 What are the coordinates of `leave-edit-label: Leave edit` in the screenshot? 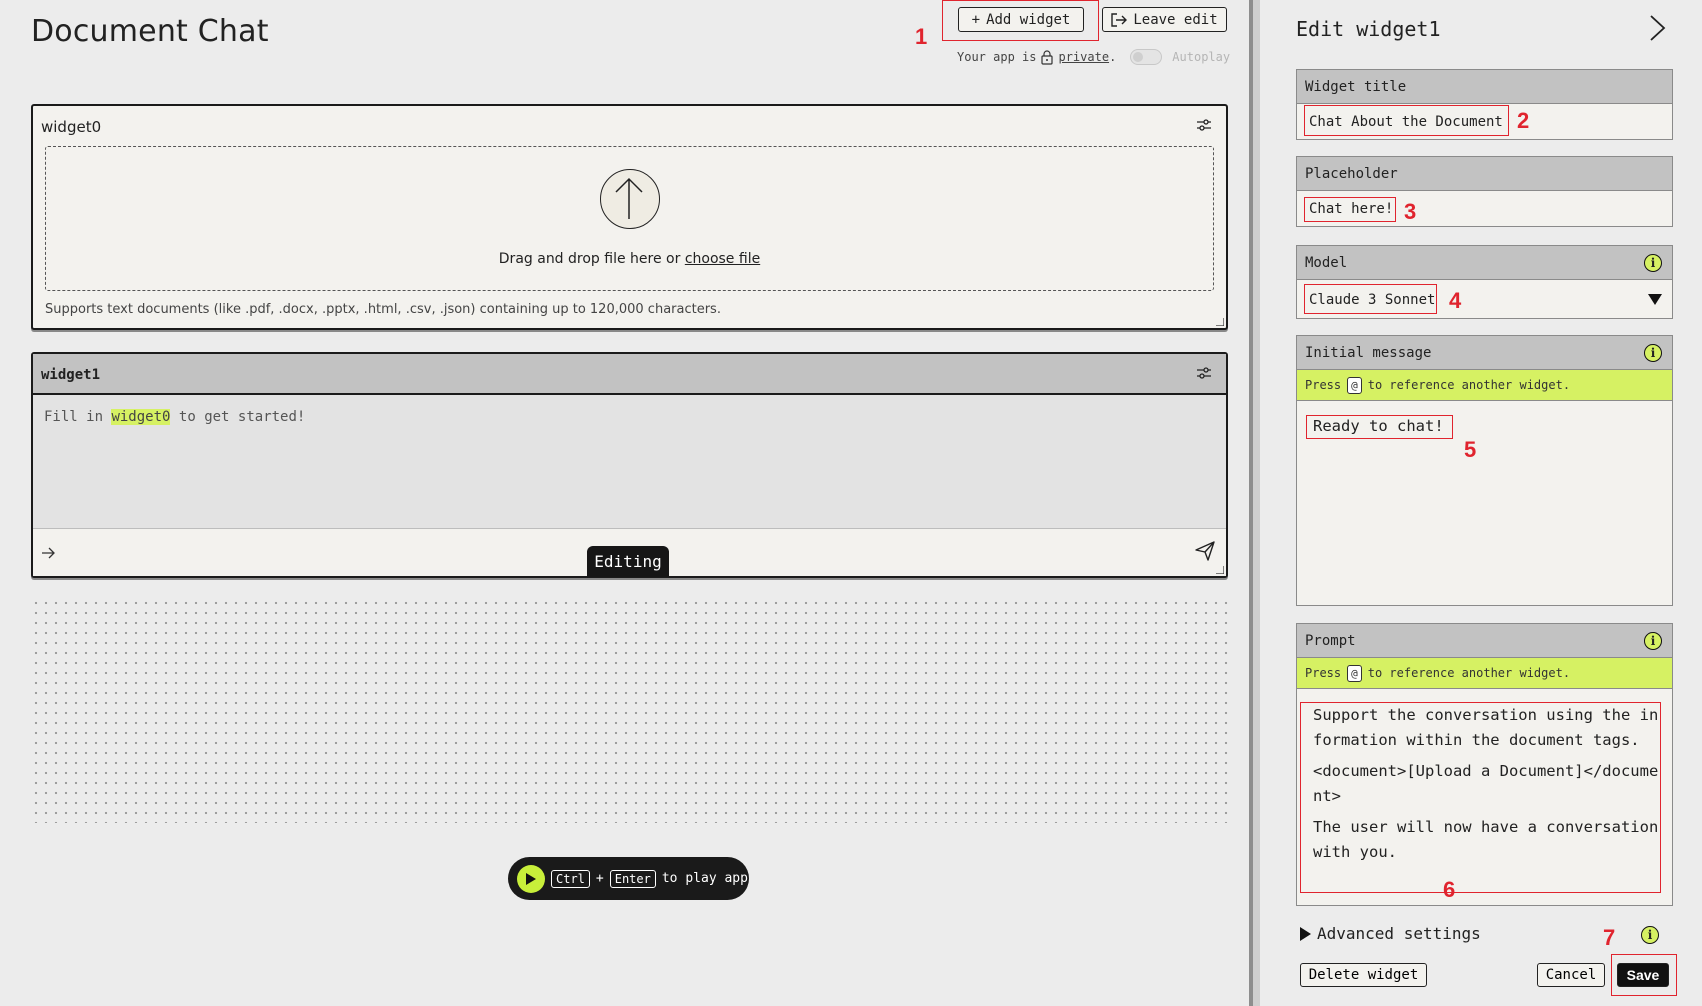 It's located at (1175, 19).